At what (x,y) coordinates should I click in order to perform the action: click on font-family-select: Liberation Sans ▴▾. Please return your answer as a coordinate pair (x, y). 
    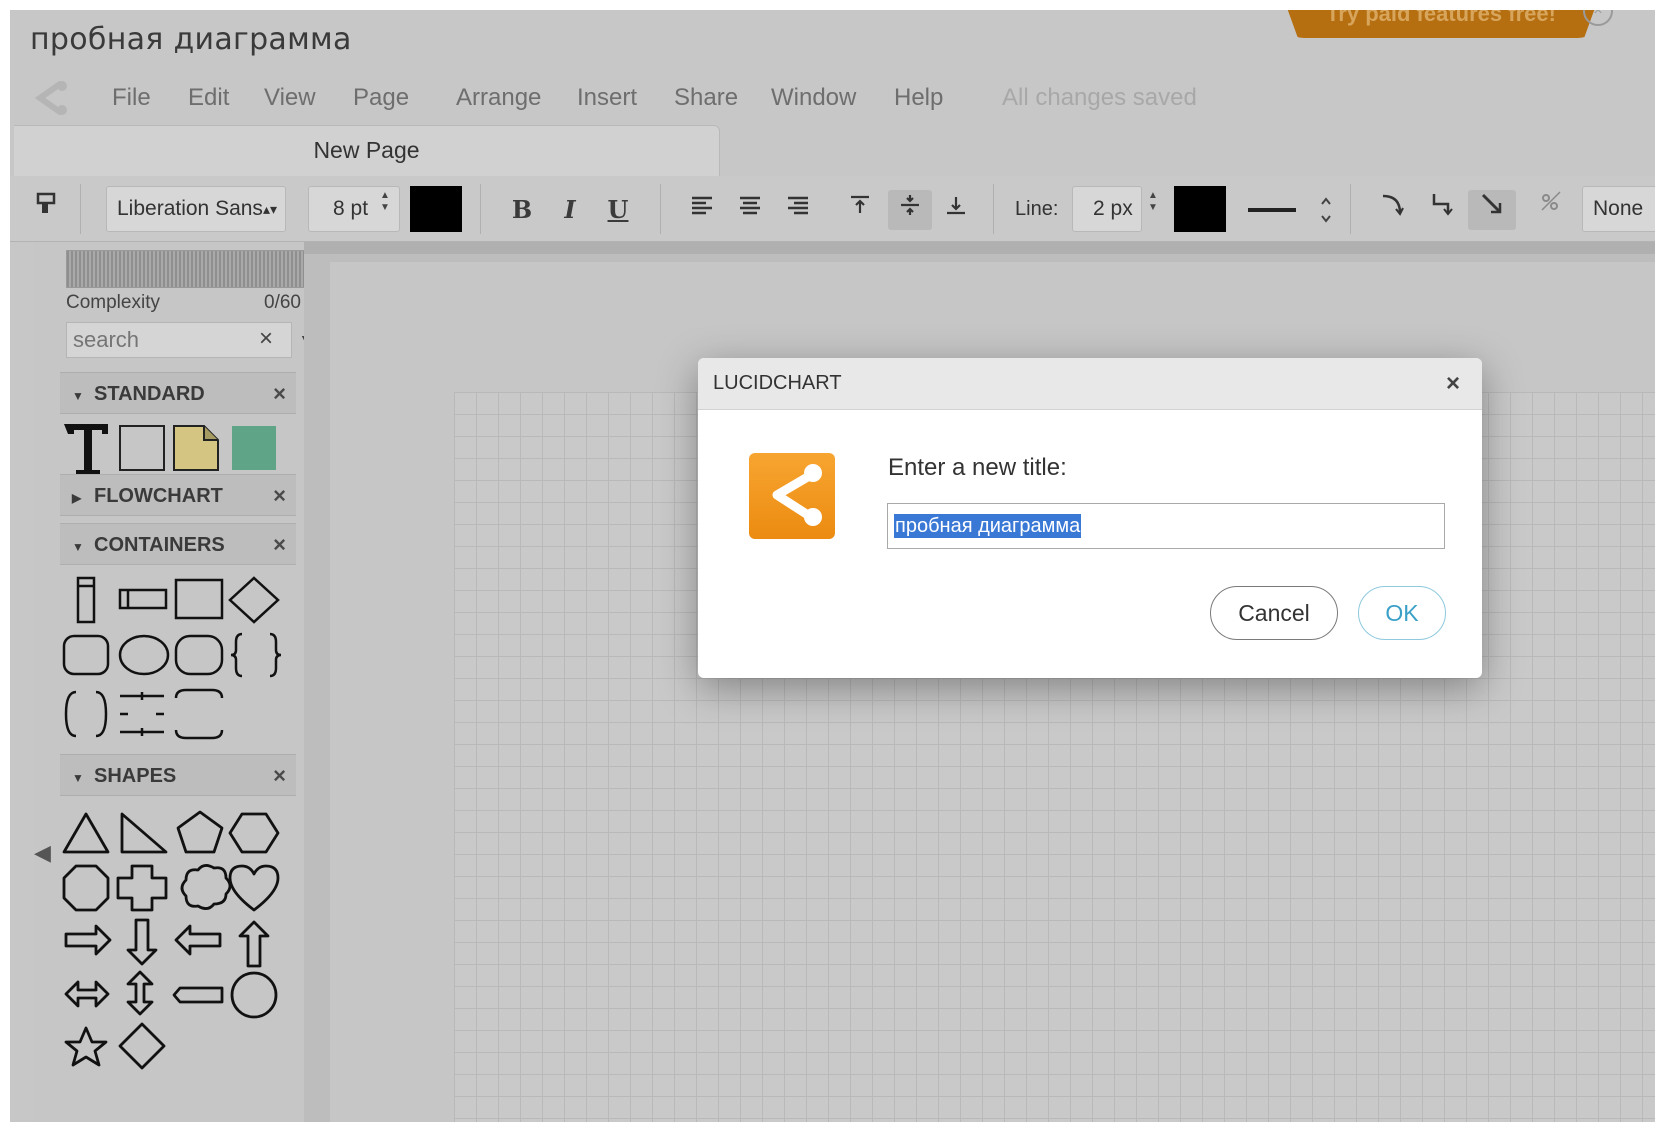
    Looking at the image, I should click on (196, 209).